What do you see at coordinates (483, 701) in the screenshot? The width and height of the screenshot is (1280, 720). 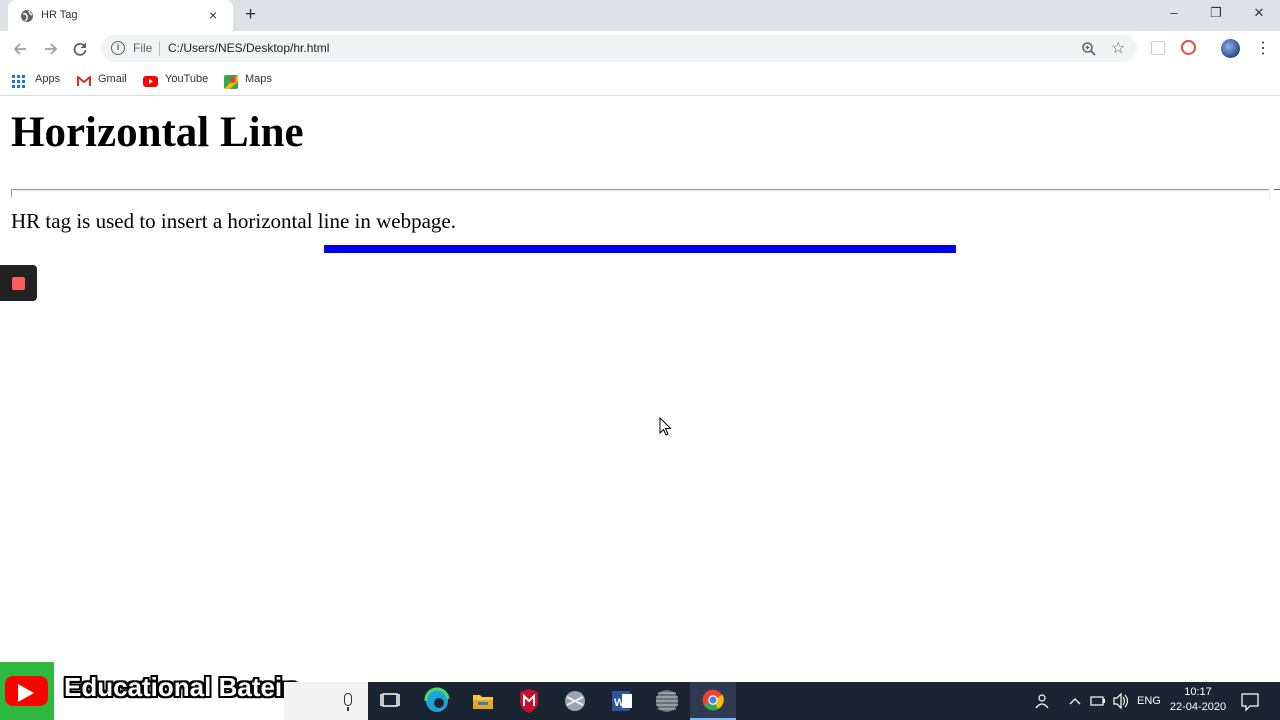 I see `file-explorer-icon` at bounding box center [483, 701].